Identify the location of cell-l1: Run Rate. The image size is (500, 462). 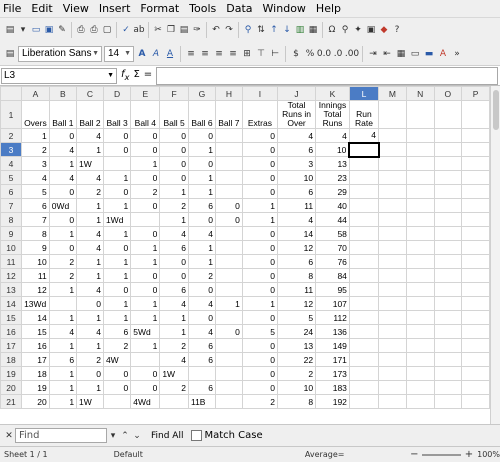
(364, 114).